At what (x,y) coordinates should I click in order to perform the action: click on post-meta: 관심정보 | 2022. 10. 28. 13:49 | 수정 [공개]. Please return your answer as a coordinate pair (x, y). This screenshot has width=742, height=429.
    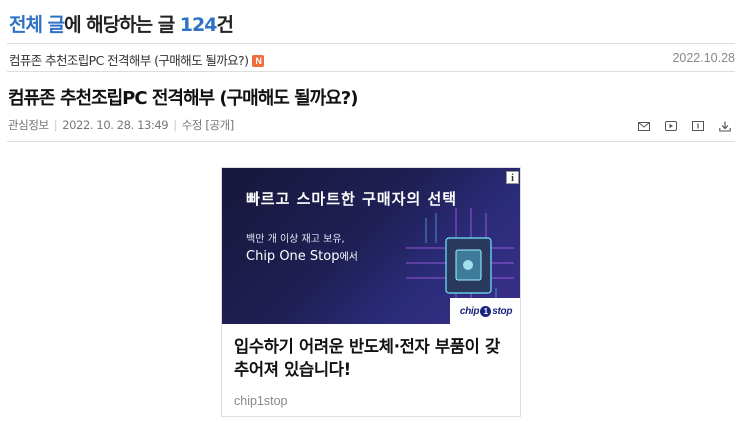
    Looking at the image, I should click on (121, 125).